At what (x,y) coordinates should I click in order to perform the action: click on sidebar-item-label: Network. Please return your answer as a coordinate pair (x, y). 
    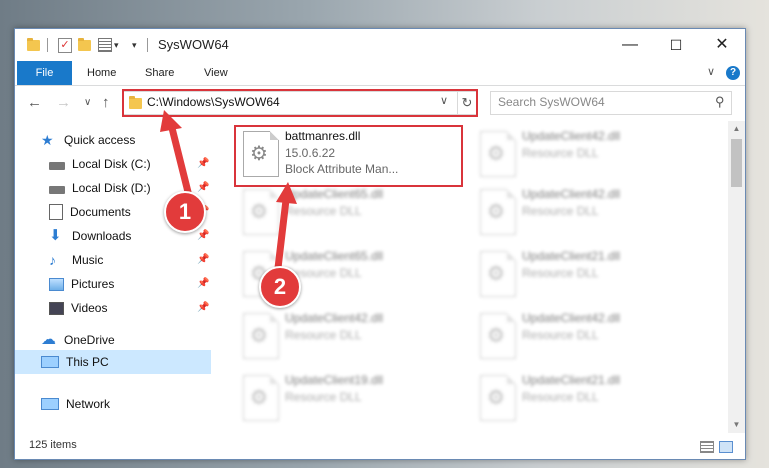
    Looking at the image, I should click on (88, 404).